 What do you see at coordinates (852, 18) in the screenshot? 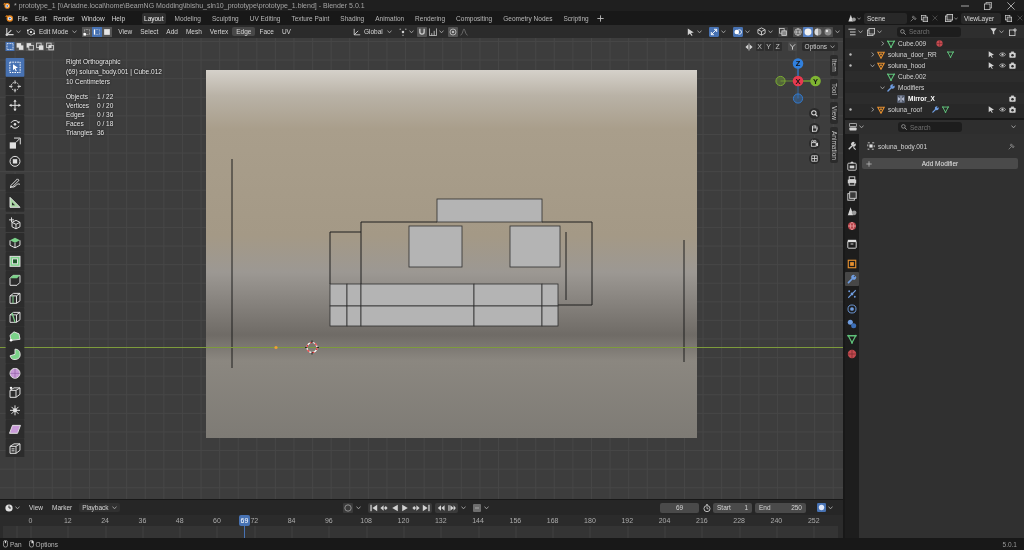
I see `cone-sphere-icon` at bounding box center [852, 18].